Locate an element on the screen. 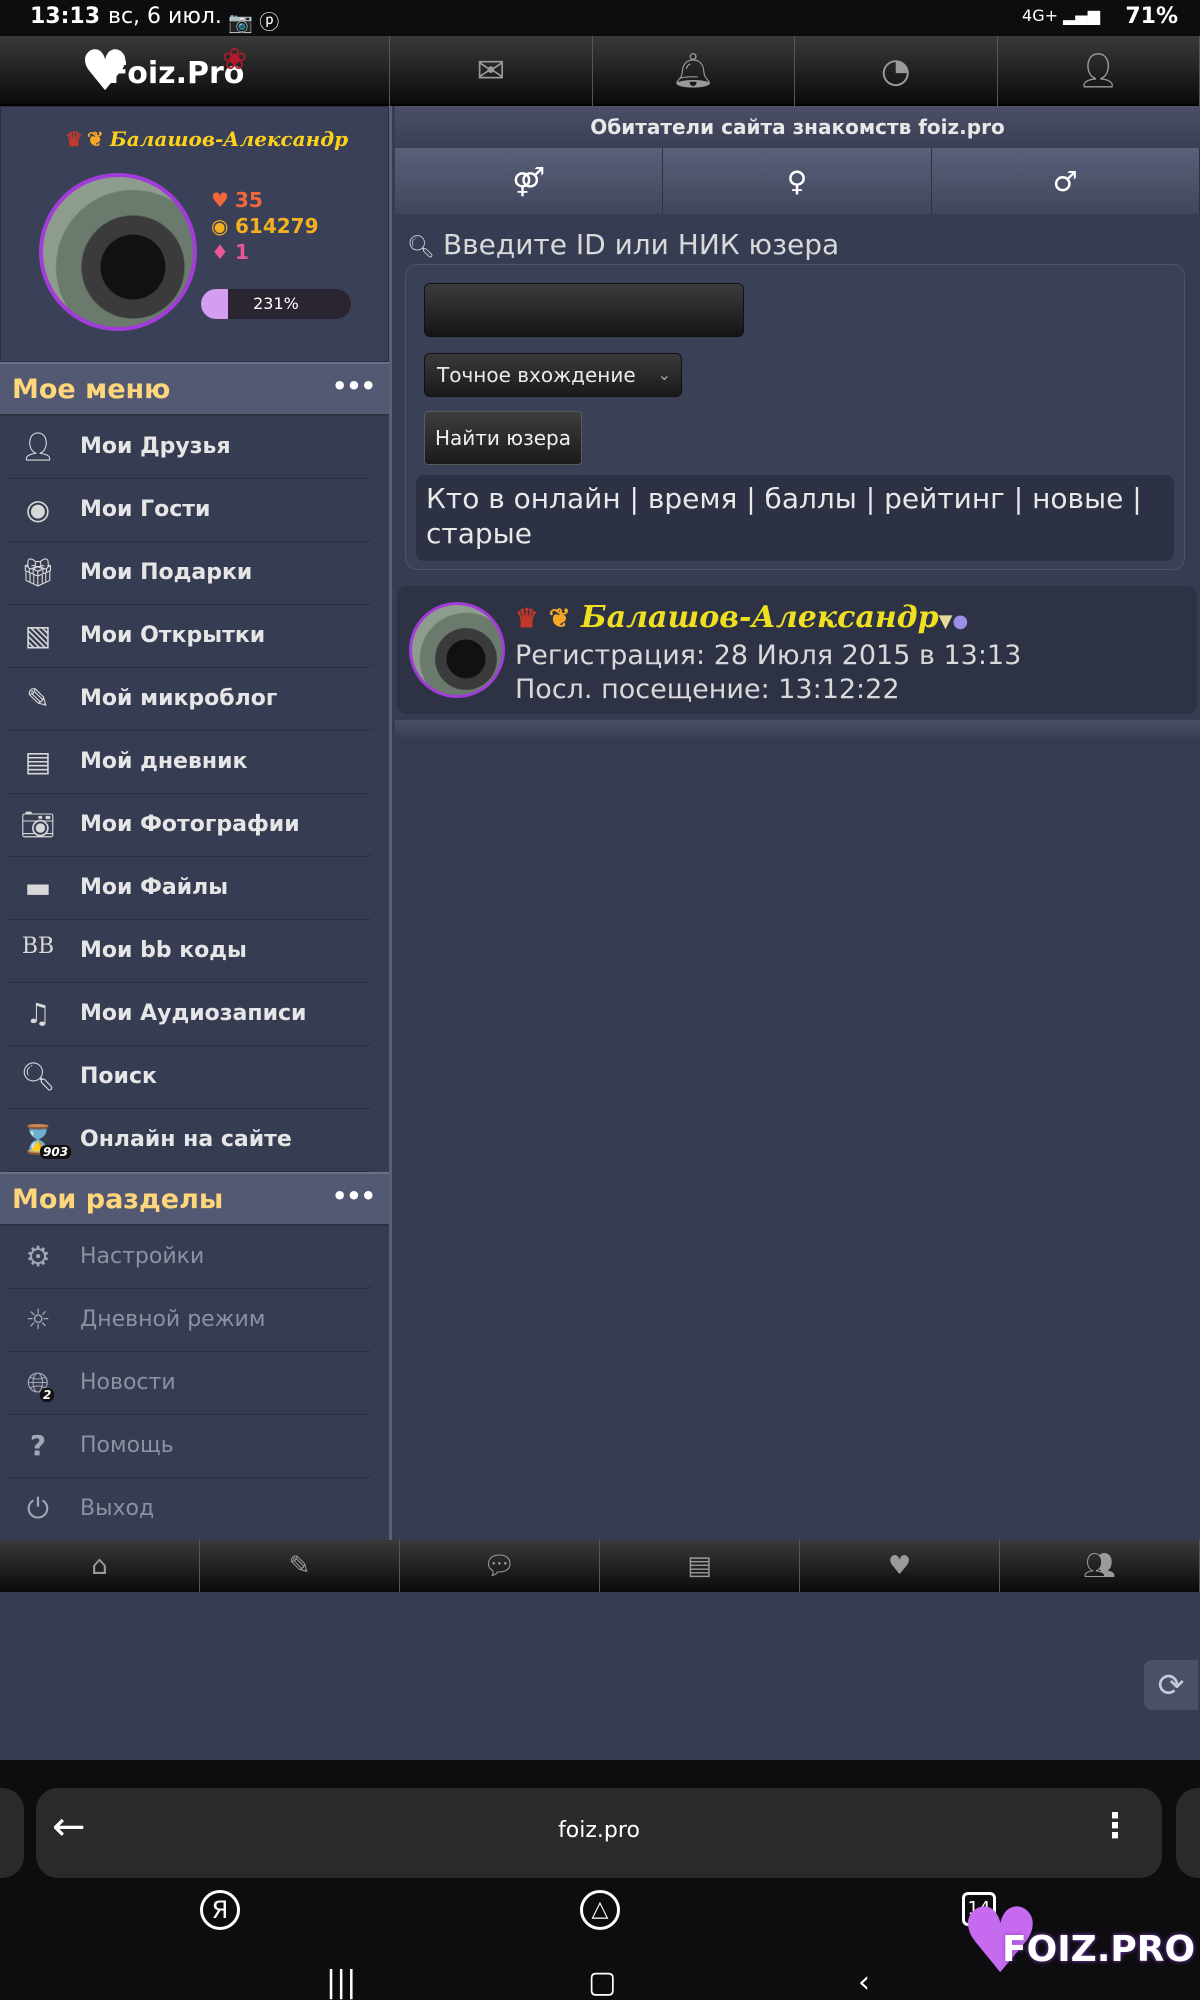 This screenshot has width=1200, height=2000. battery-level: 71% is located at coordinates (1151, 16).